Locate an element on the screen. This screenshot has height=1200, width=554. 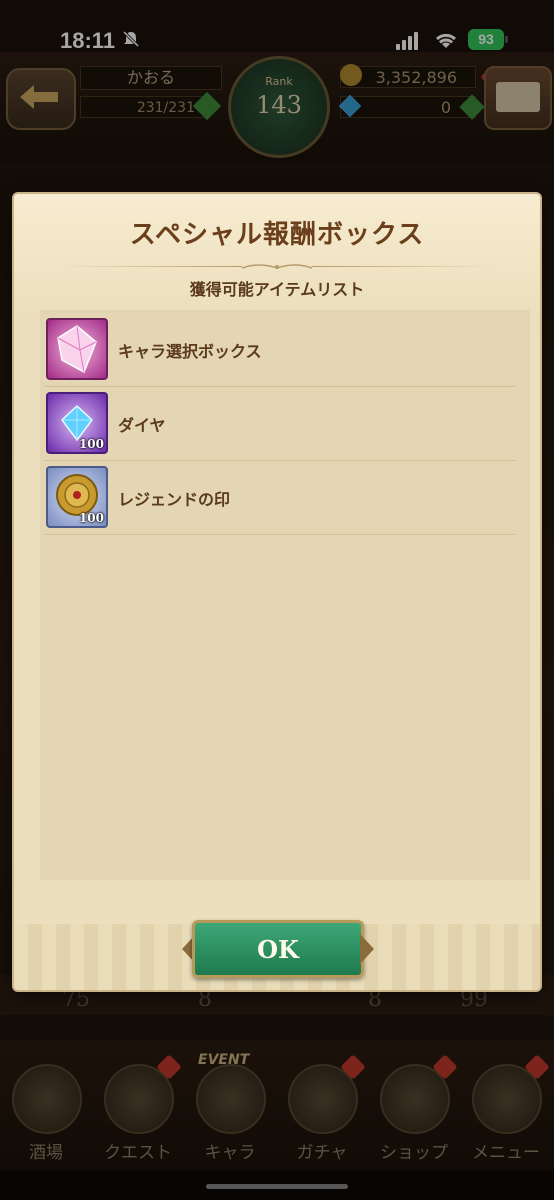
ornament-icon is located at coordinates (277, 266).